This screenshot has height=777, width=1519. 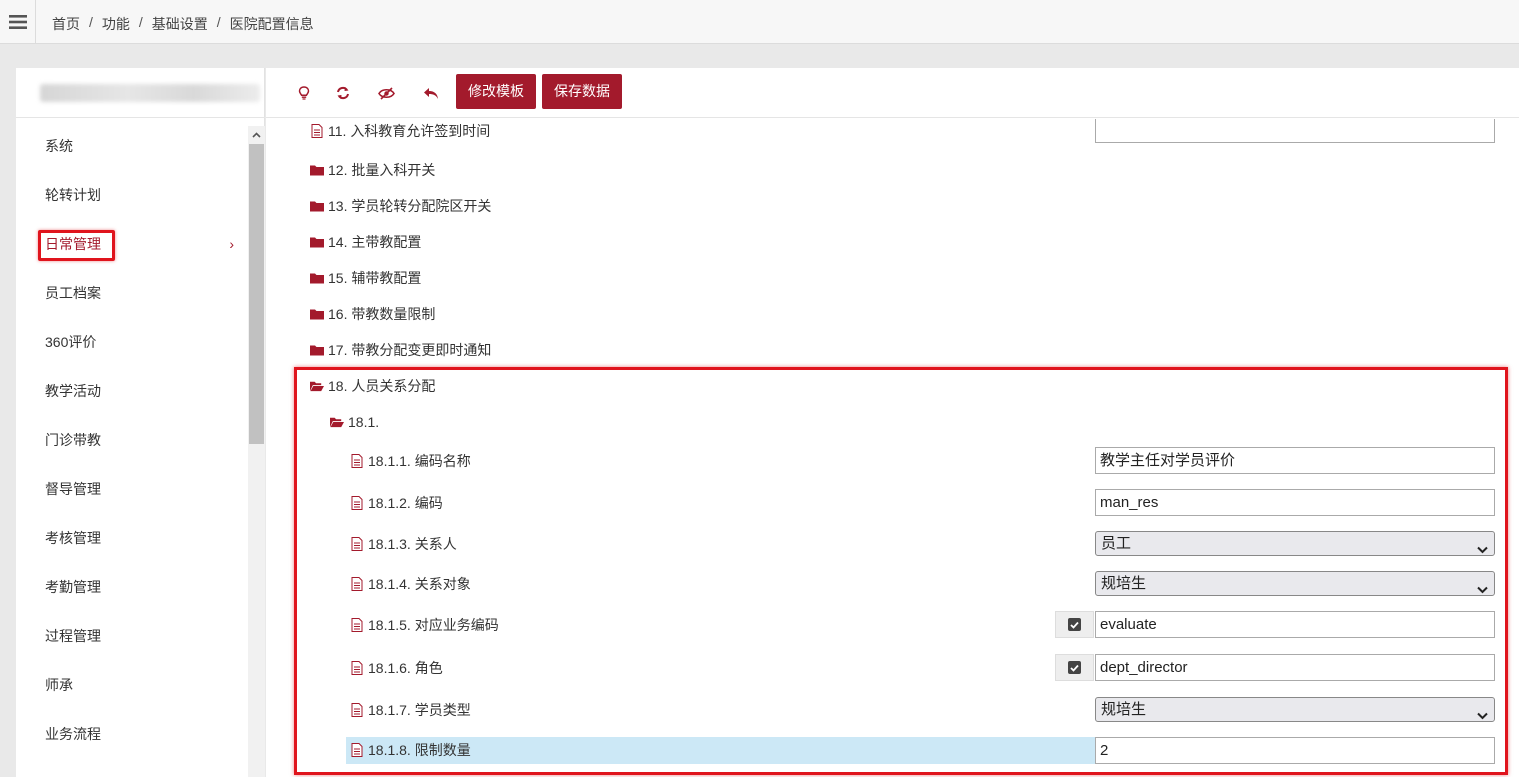 What do you see at coordinates (73, 293) in the screenshot?
I see `sidebar-item-label: 员工档案` at bounding box center [73, 293].